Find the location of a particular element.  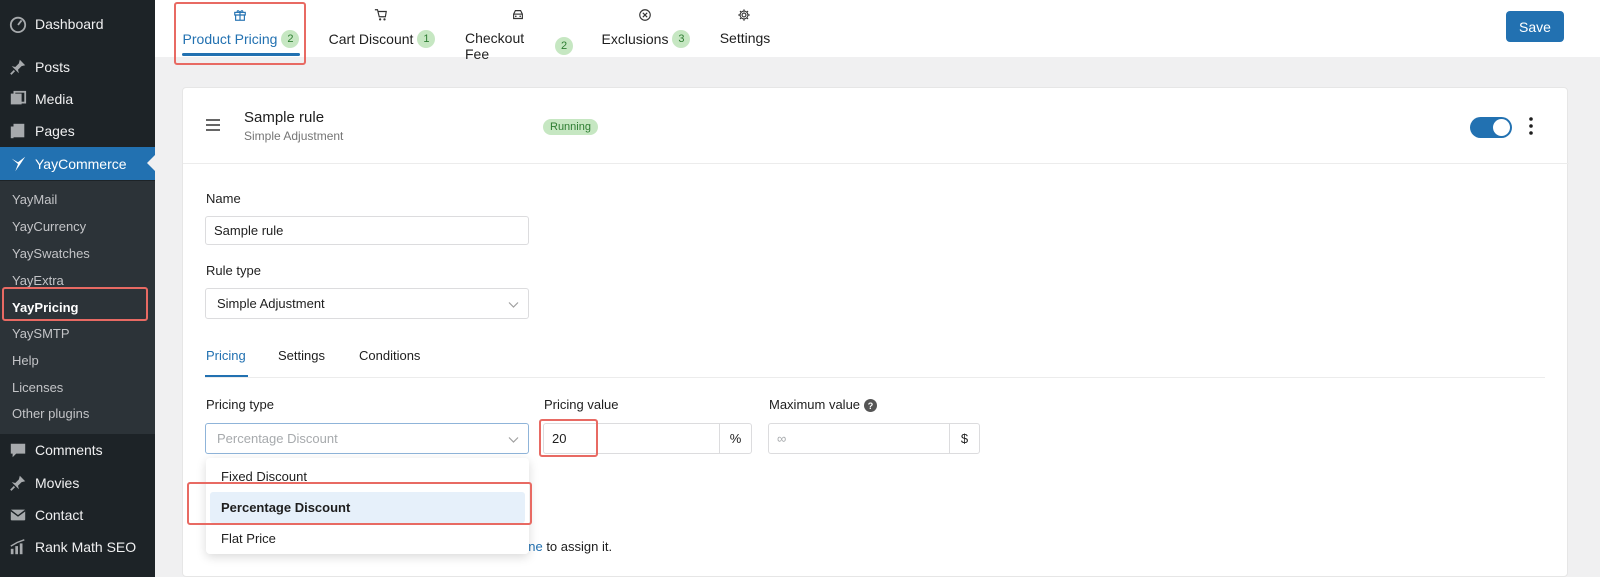

menu-media: Media is located at coordinates (77, 98).